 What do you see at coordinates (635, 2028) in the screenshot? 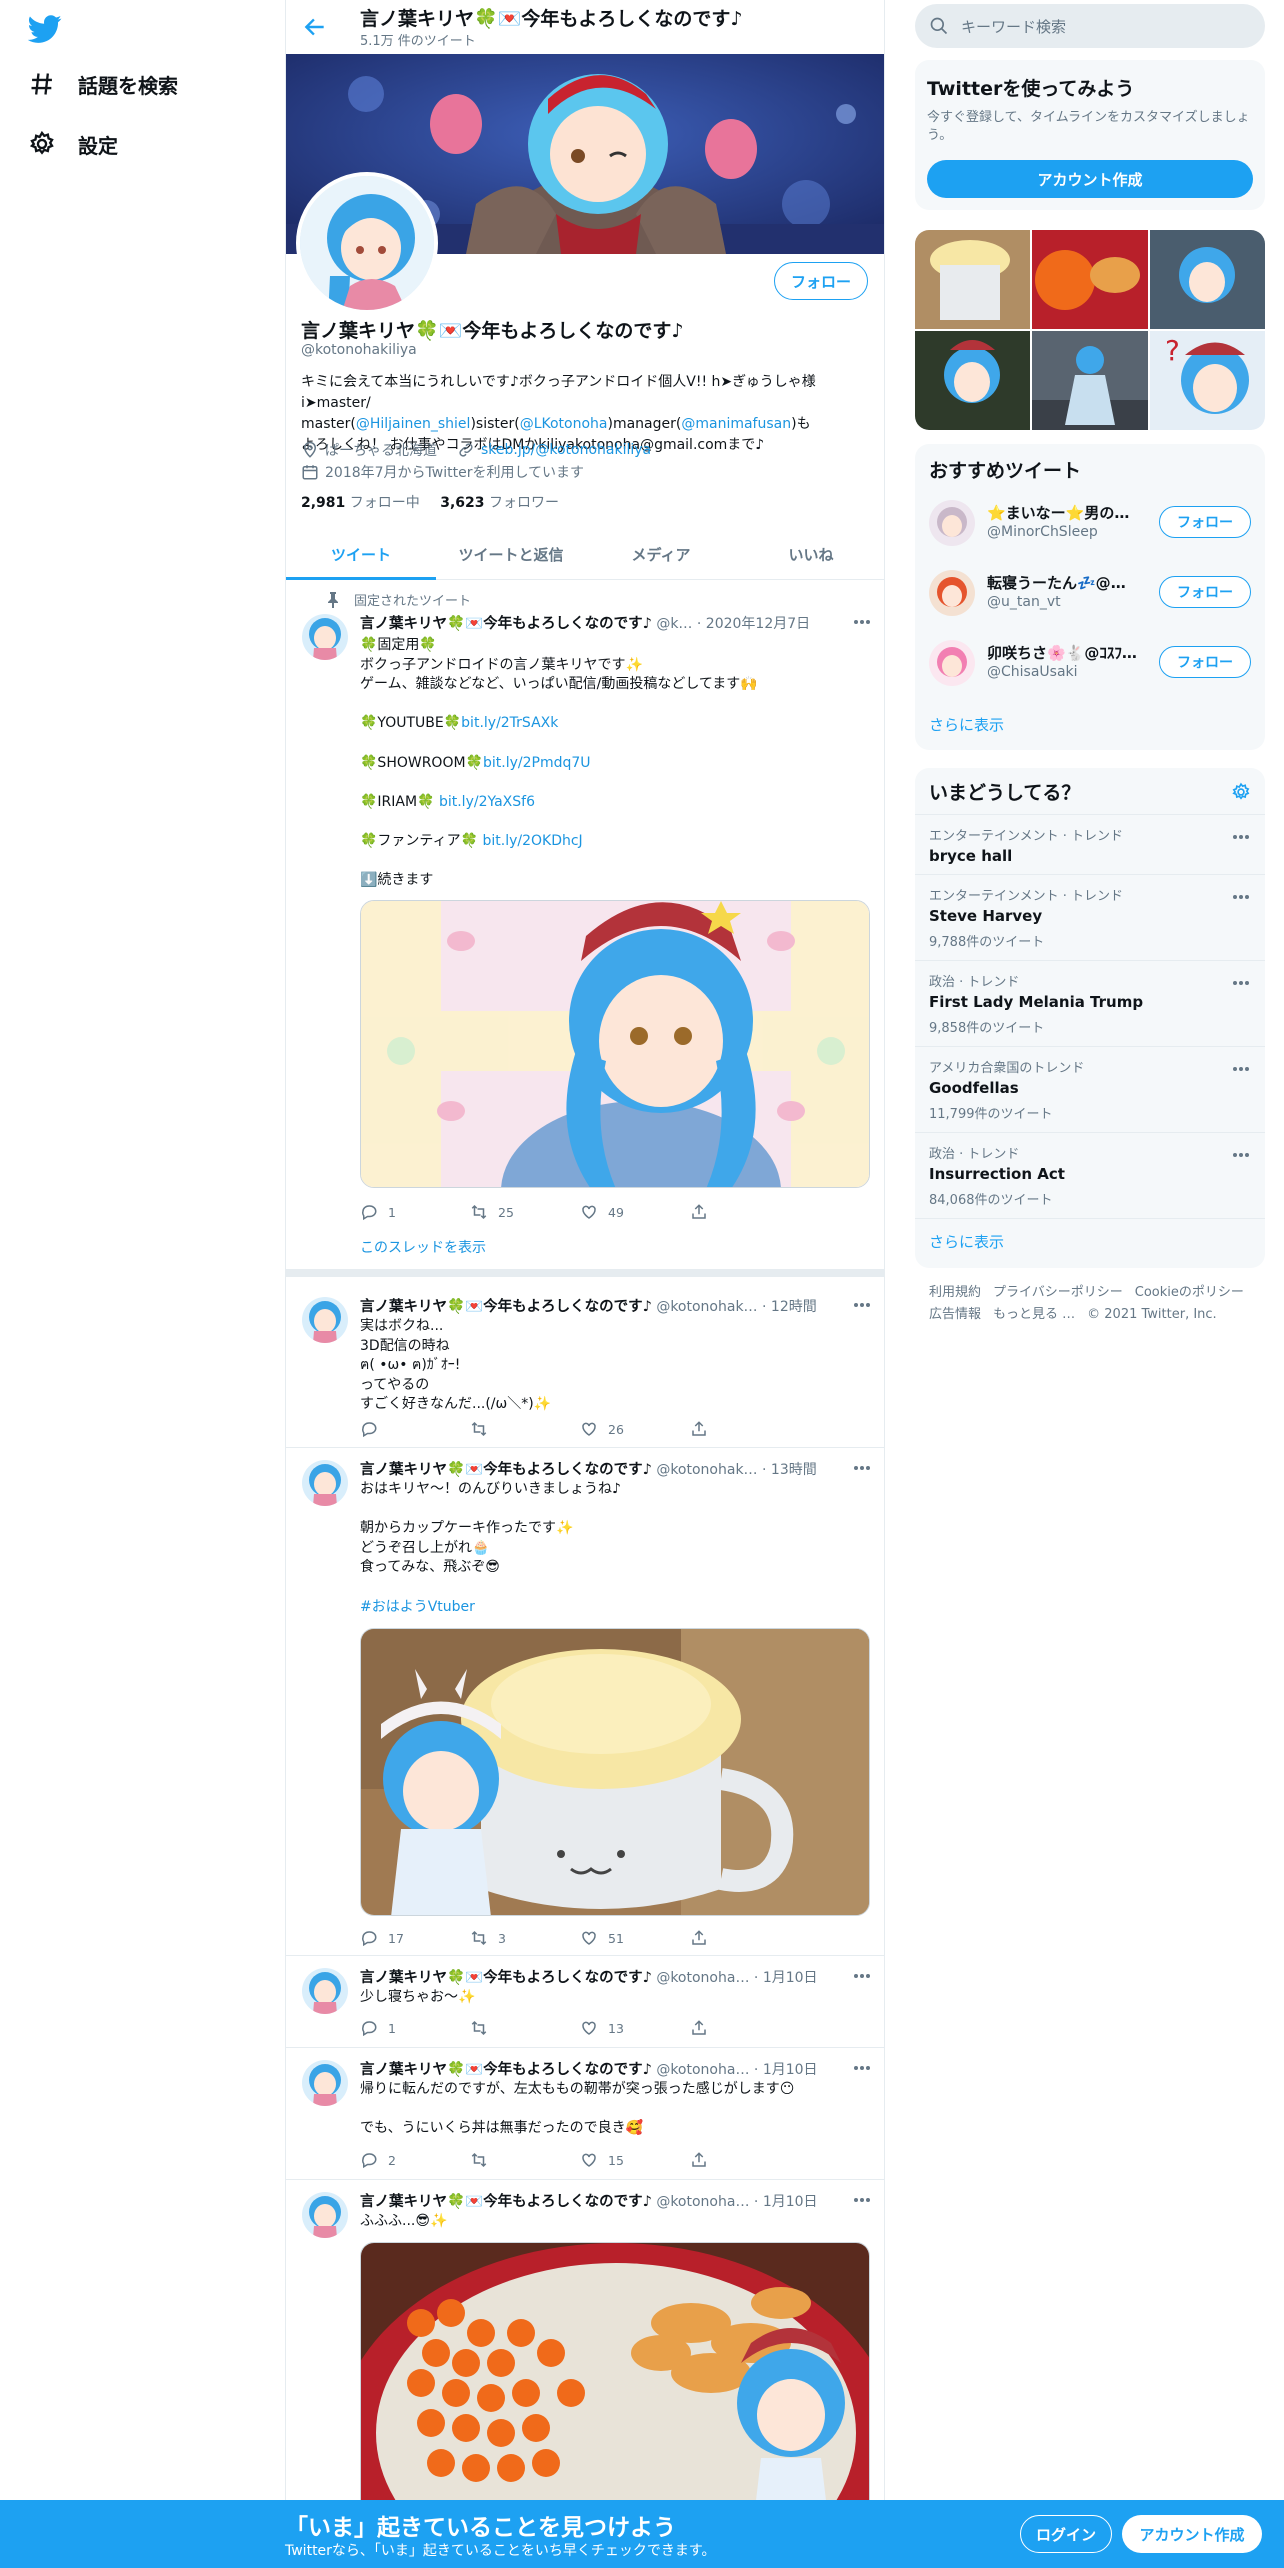
I see `like-button: 13` at bounding box center [635, 2028].